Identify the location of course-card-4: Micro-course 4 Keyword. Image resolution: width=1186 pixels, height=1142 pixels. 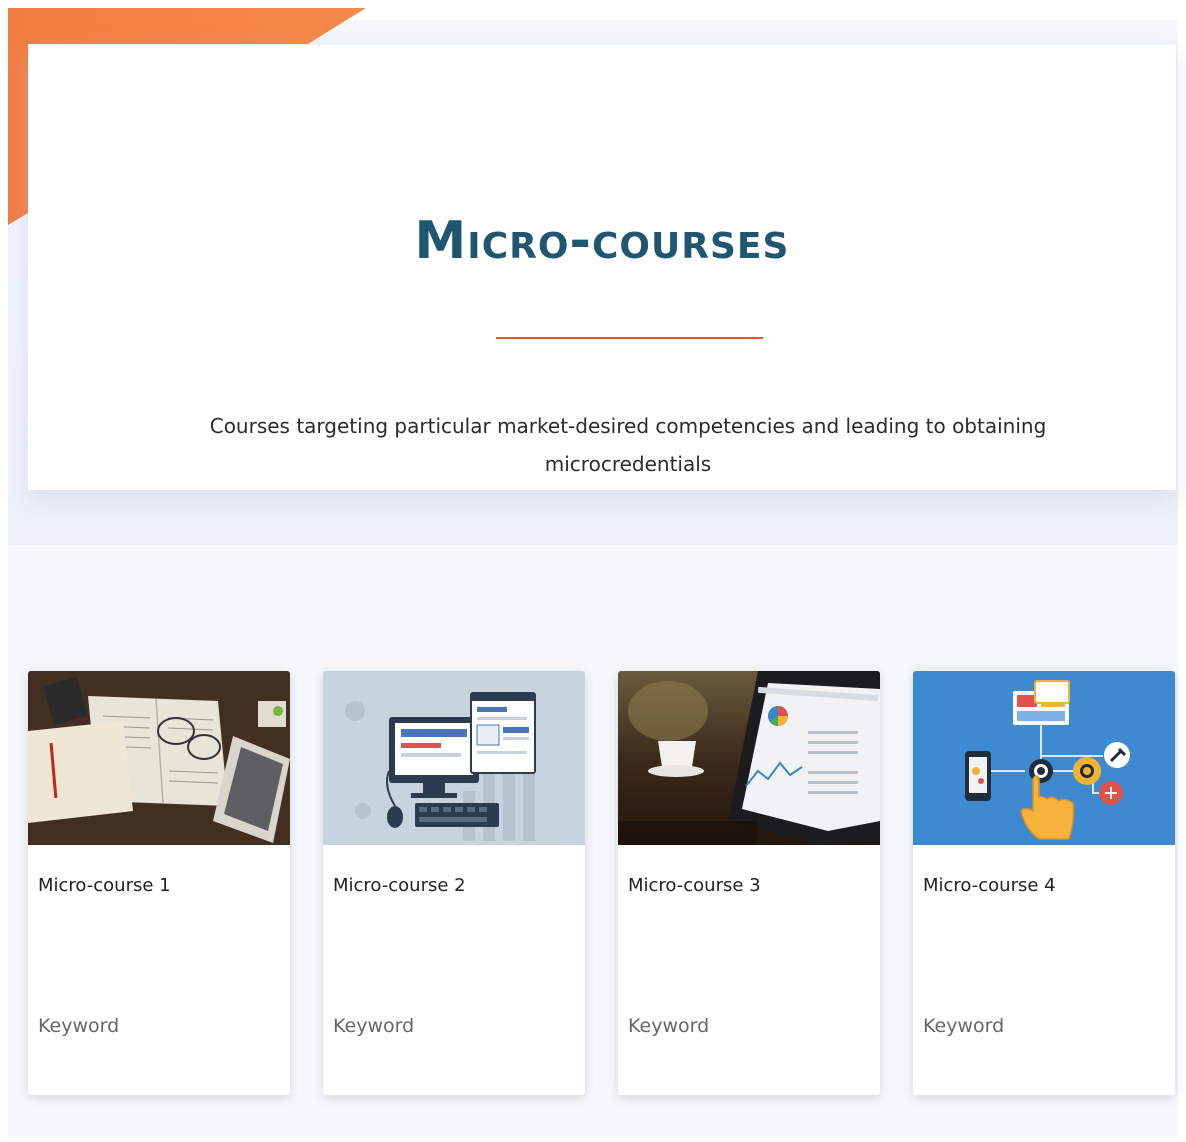
(1044, 883).